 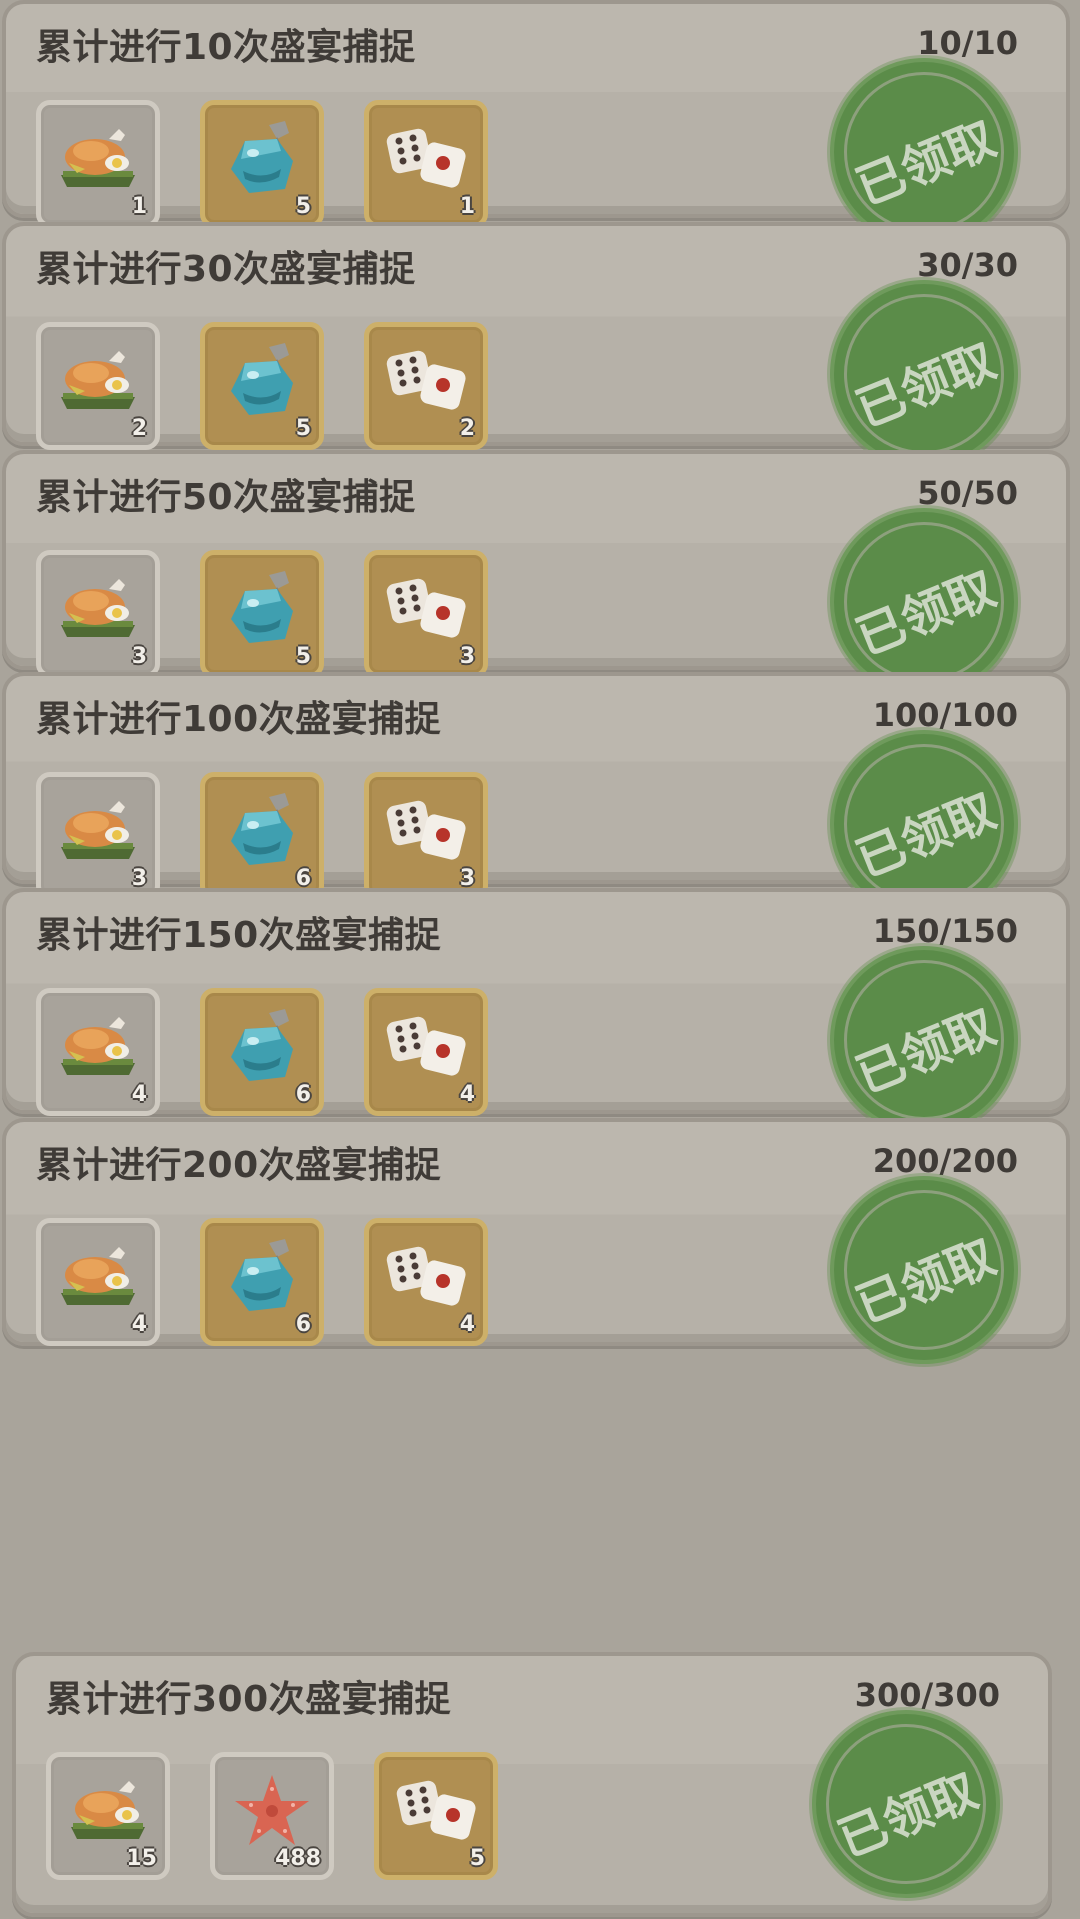 I want to click on task-progress: 200/200, so click(x=945, y=1161).